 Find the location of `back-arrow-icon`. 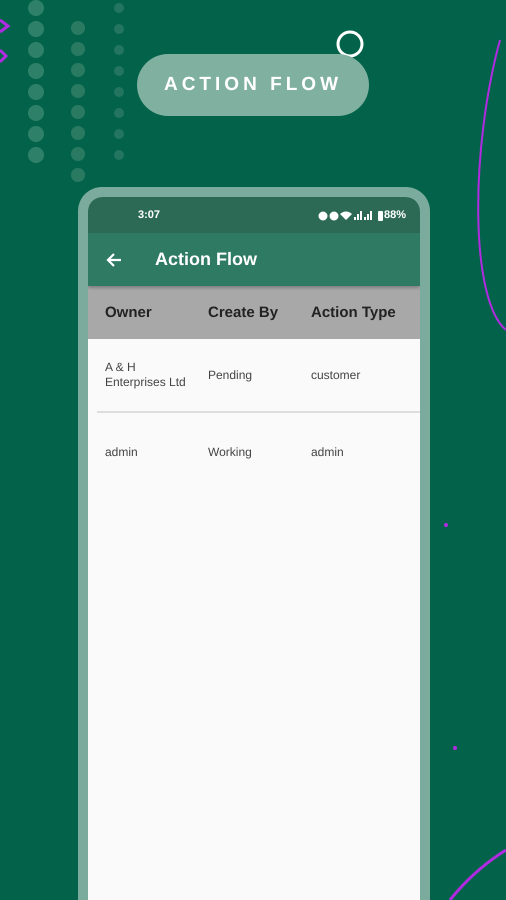

back-arrow-icon is located at coordinates (114, 259).